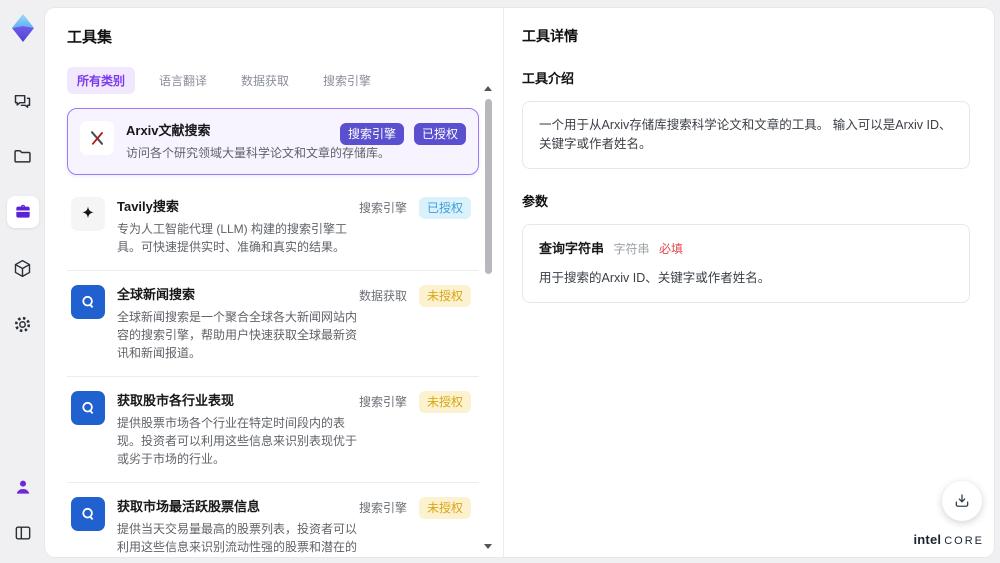  I want to click on intel-core-logo: intel CORE, so click(948, 540).